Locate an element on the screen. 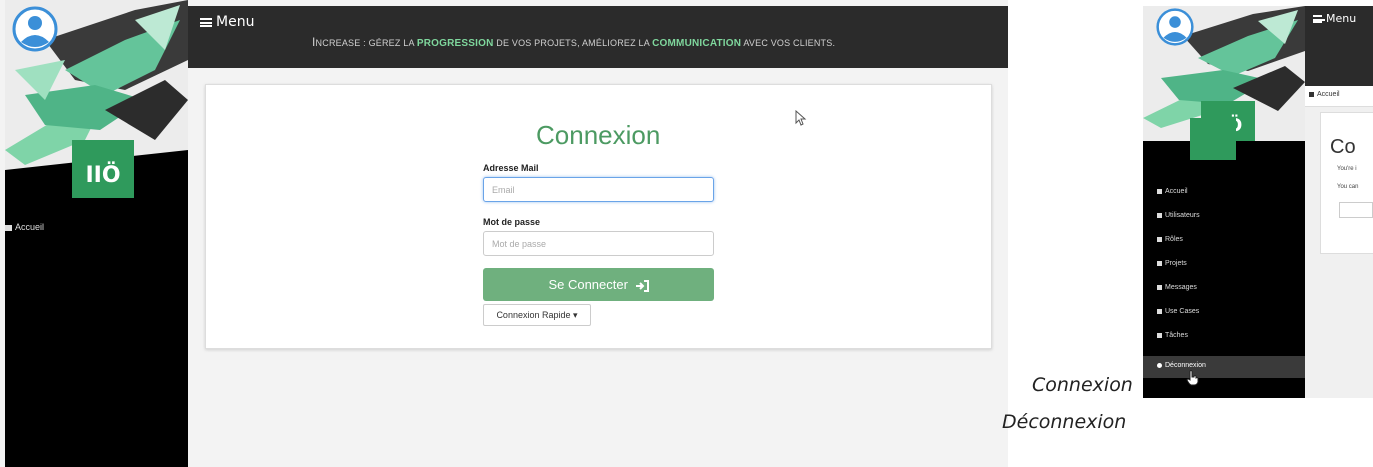 The width and height of the screenshot is (1373, 467). mouse-pointer-icon is located at coordinates (801, 118).